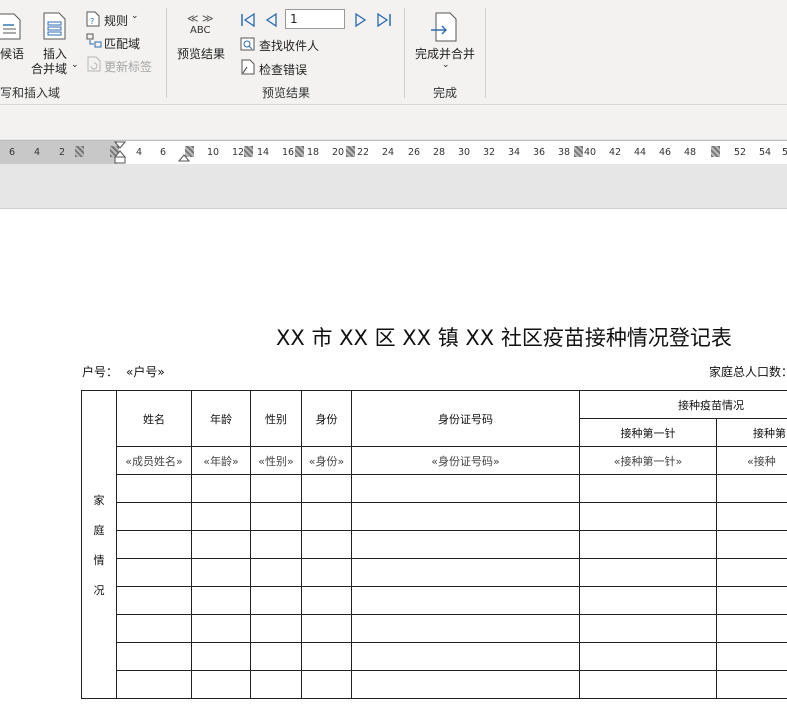 The height and width of the screenshot is (720, 787). I want to click on merge-field-second-dose: «接种, so click(752, 461).